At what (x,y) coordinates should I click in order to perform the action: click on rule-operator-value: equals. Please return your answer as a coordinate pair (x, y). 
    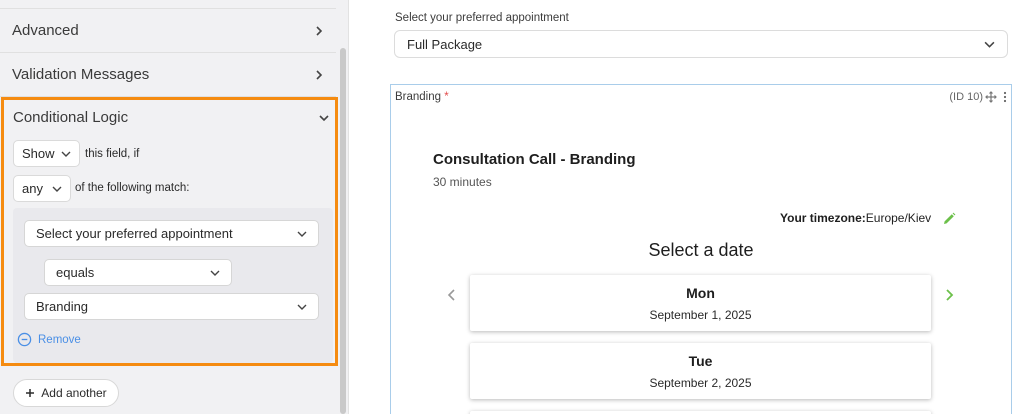
    Looking at the image, I should click on (75, 272).